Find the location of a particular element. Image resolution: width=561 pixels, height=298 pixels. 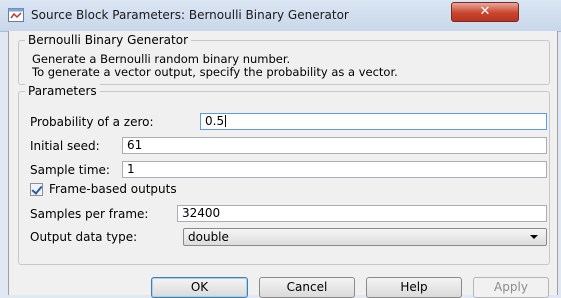

chevron-down-icon is located at coordinates (534, 237).